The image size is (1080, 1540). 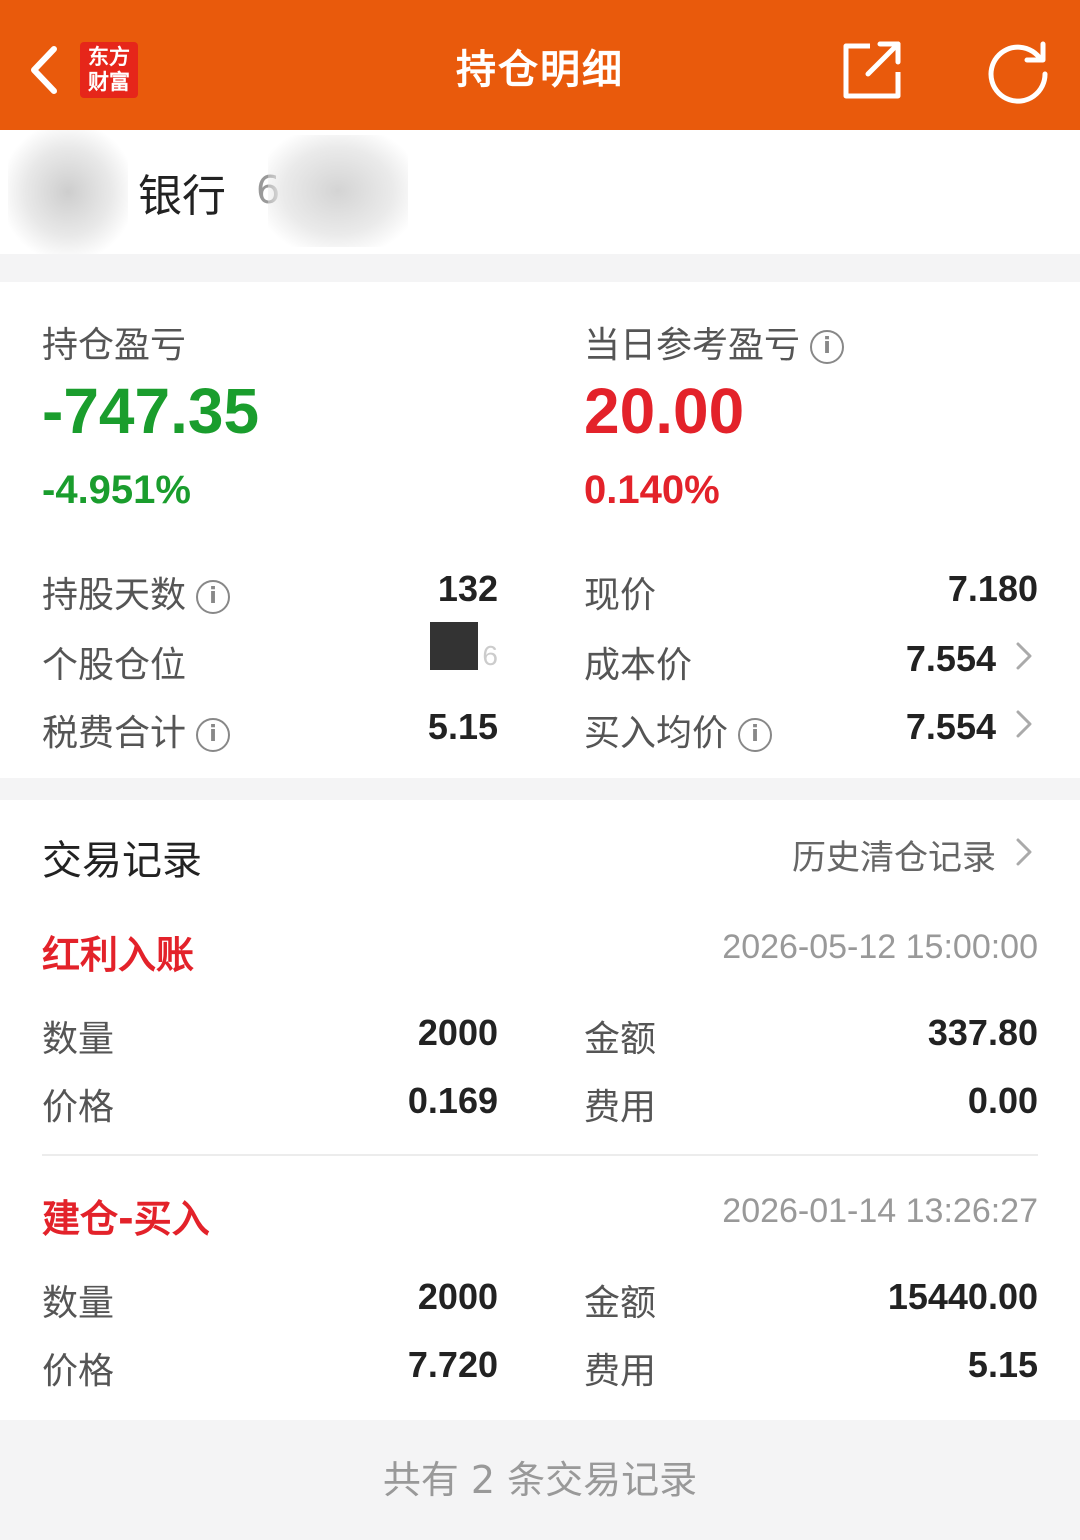 I want to click on position-ratio-value: 6, so click(x=490, y=655).